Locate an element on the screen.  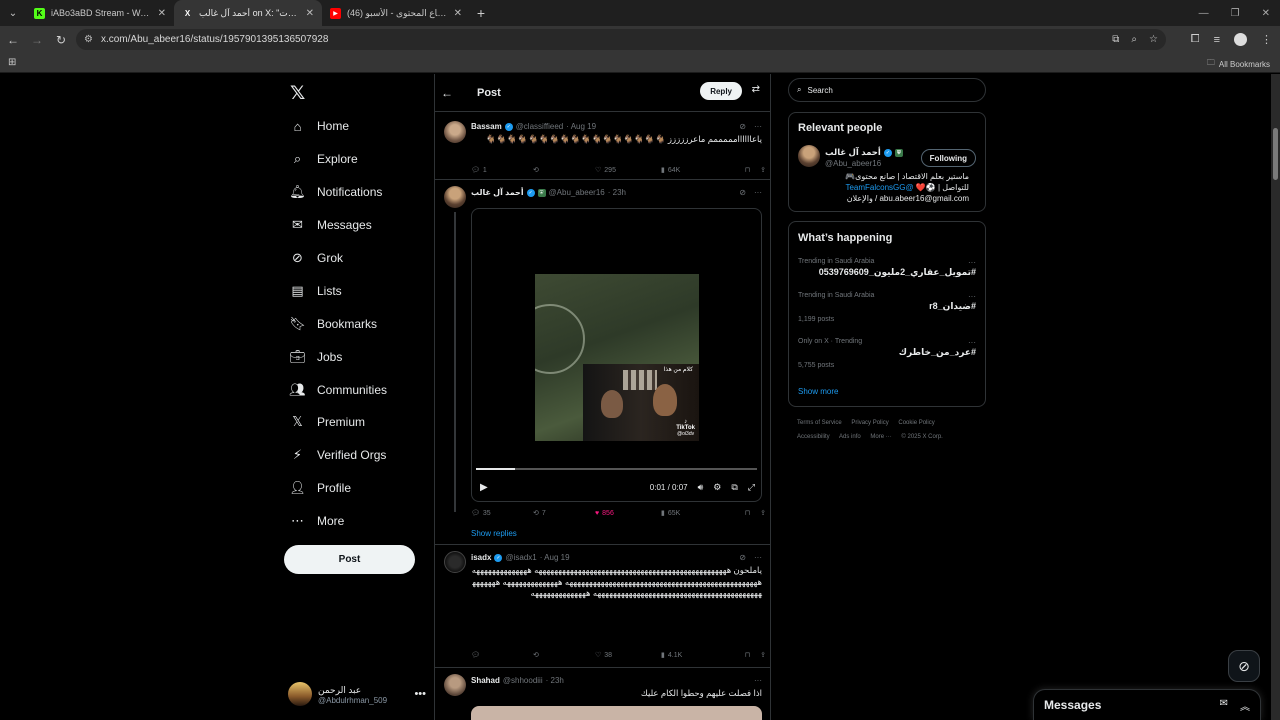
fullscreen-icon: ⤢ is located at coordinates (751, 487).